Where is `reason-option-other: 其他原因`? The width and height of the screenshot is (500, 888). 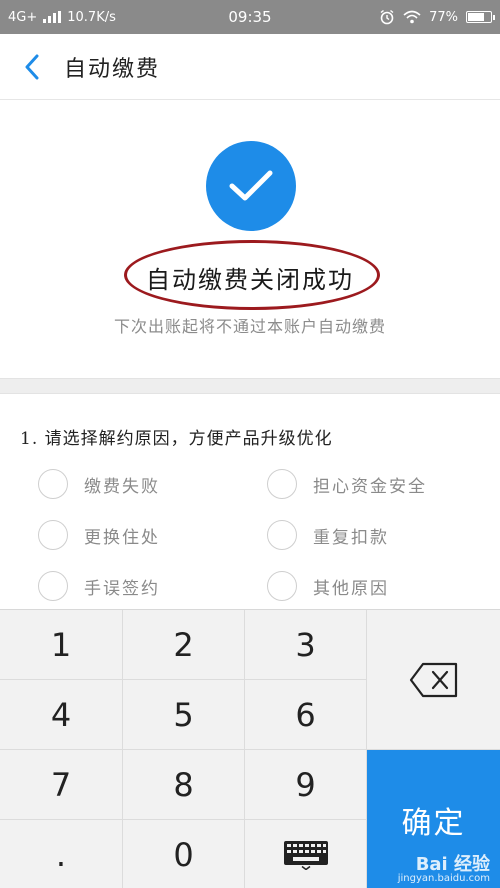
reason-option-other: 其他原因 is located at coordinates (328, 586).